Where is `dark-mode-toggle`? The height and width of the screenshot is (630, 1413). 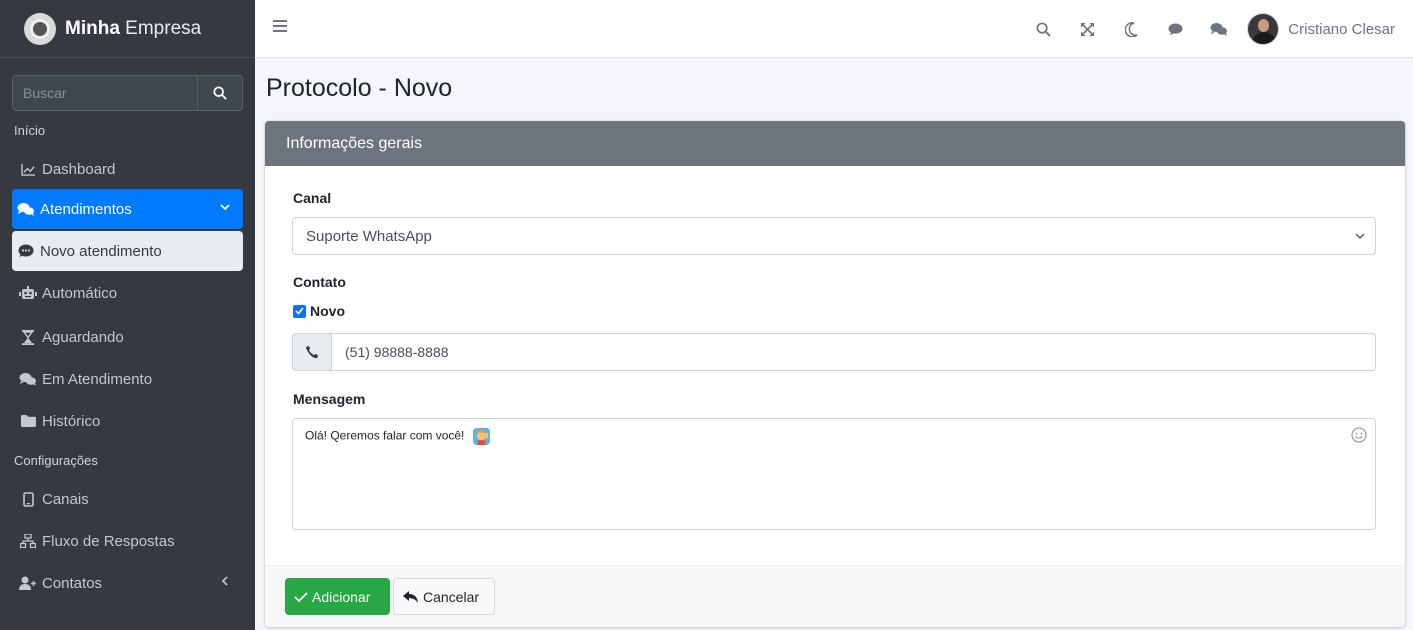
dark-mode-toggle is located at coordinates (1131, 29).